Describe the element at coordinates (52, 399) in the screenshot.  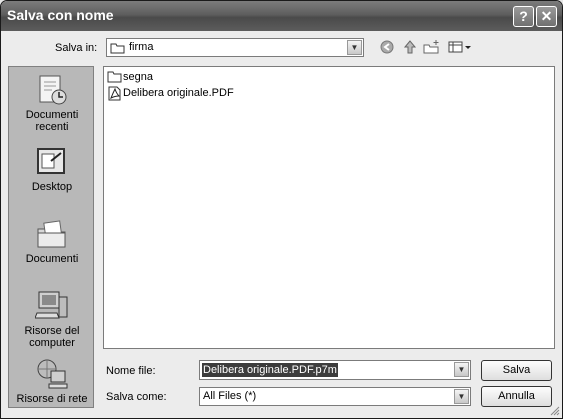
I see `place-label: Risorse di rete` at that location.